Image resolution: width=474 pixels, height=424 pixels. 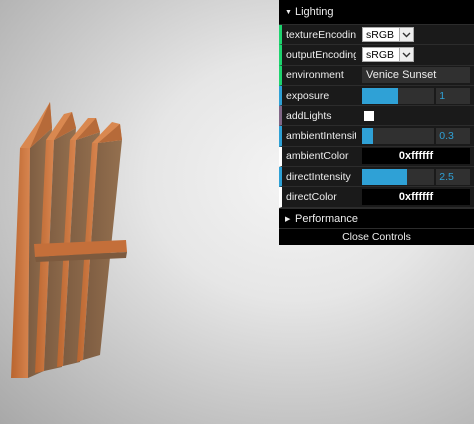 What do you see at coordinates (321, 54) in the screenshot?
I see `output-encoding-label: outputEncoding` at bounding box center [321, 54].